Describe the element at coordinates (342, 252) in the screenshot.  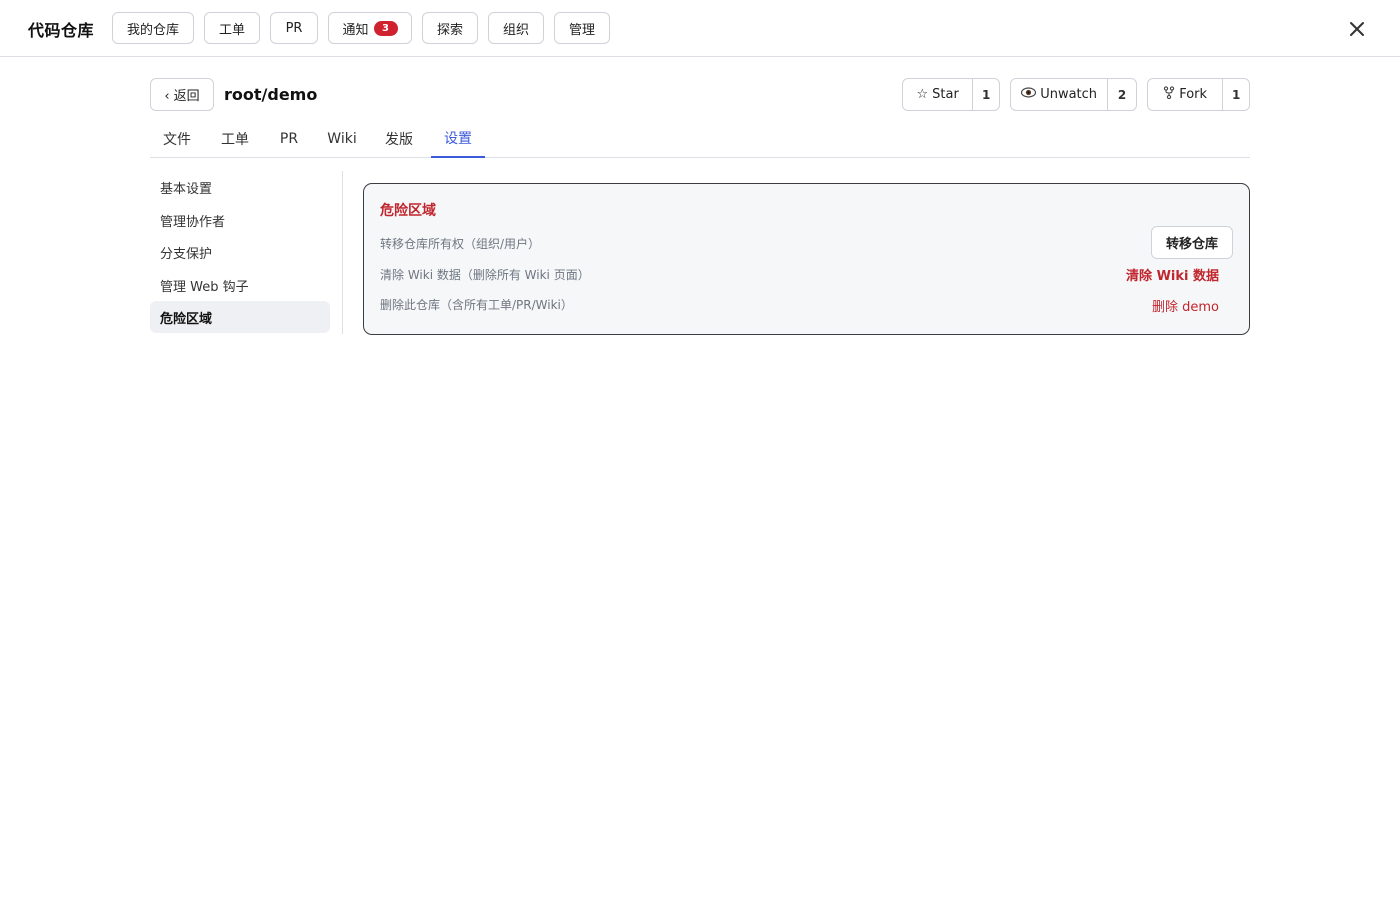
I see `side-menu-divider` at that location.